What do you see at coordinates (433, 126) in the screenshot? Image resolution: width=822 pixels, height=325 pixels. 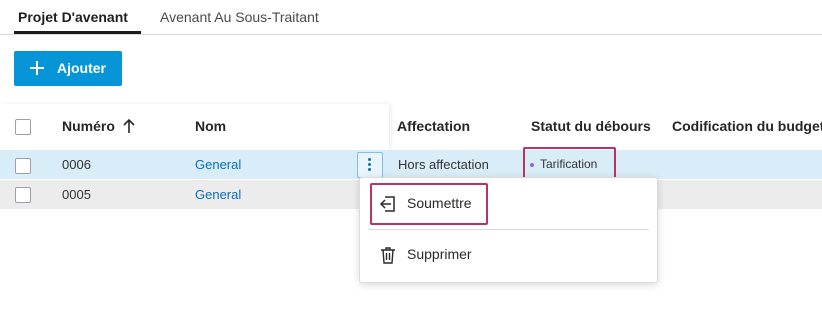 I see `column-header-affectation: Affectation` at bounding box center [433, 126].